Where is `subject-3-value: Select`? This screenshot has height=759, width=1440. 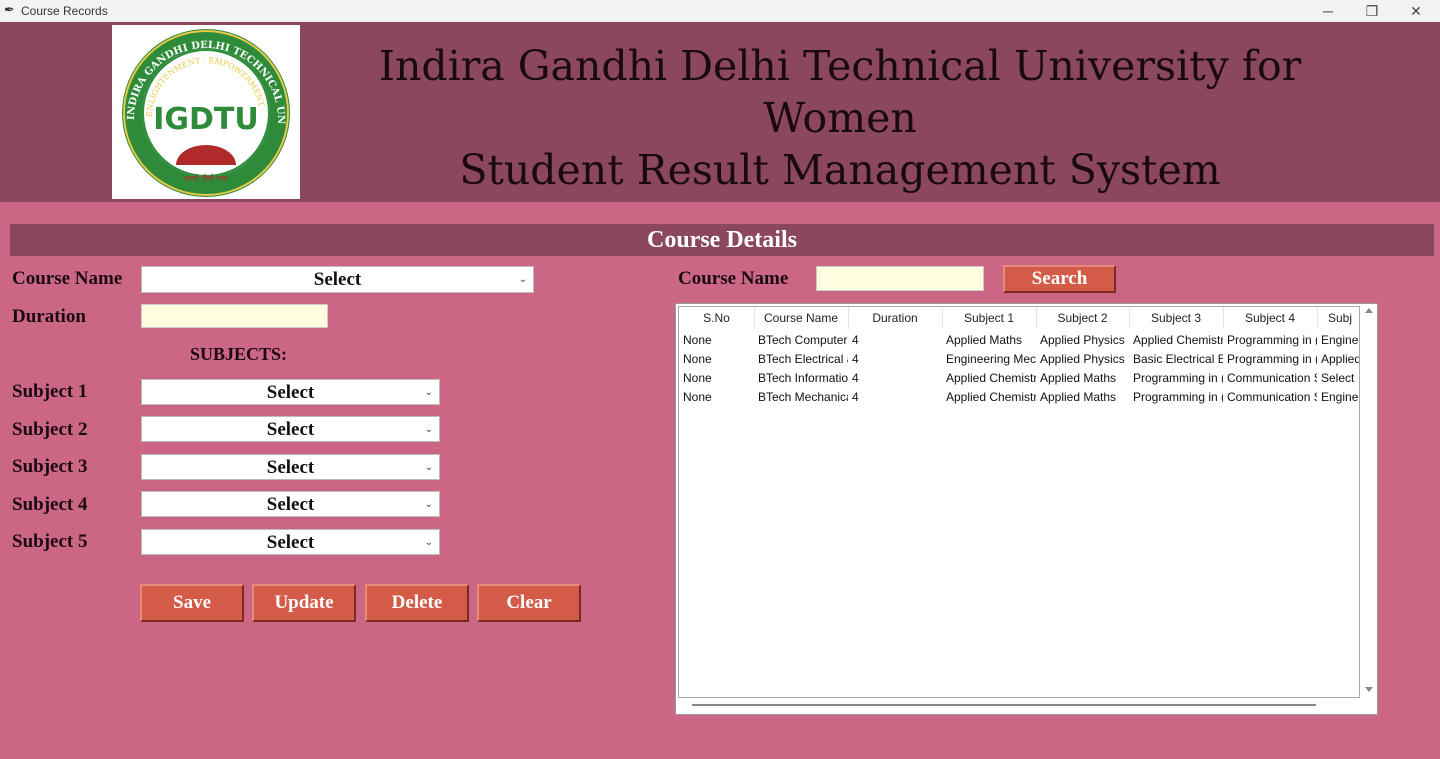
subject-3-value: Select is located at coordinates (290, 467).